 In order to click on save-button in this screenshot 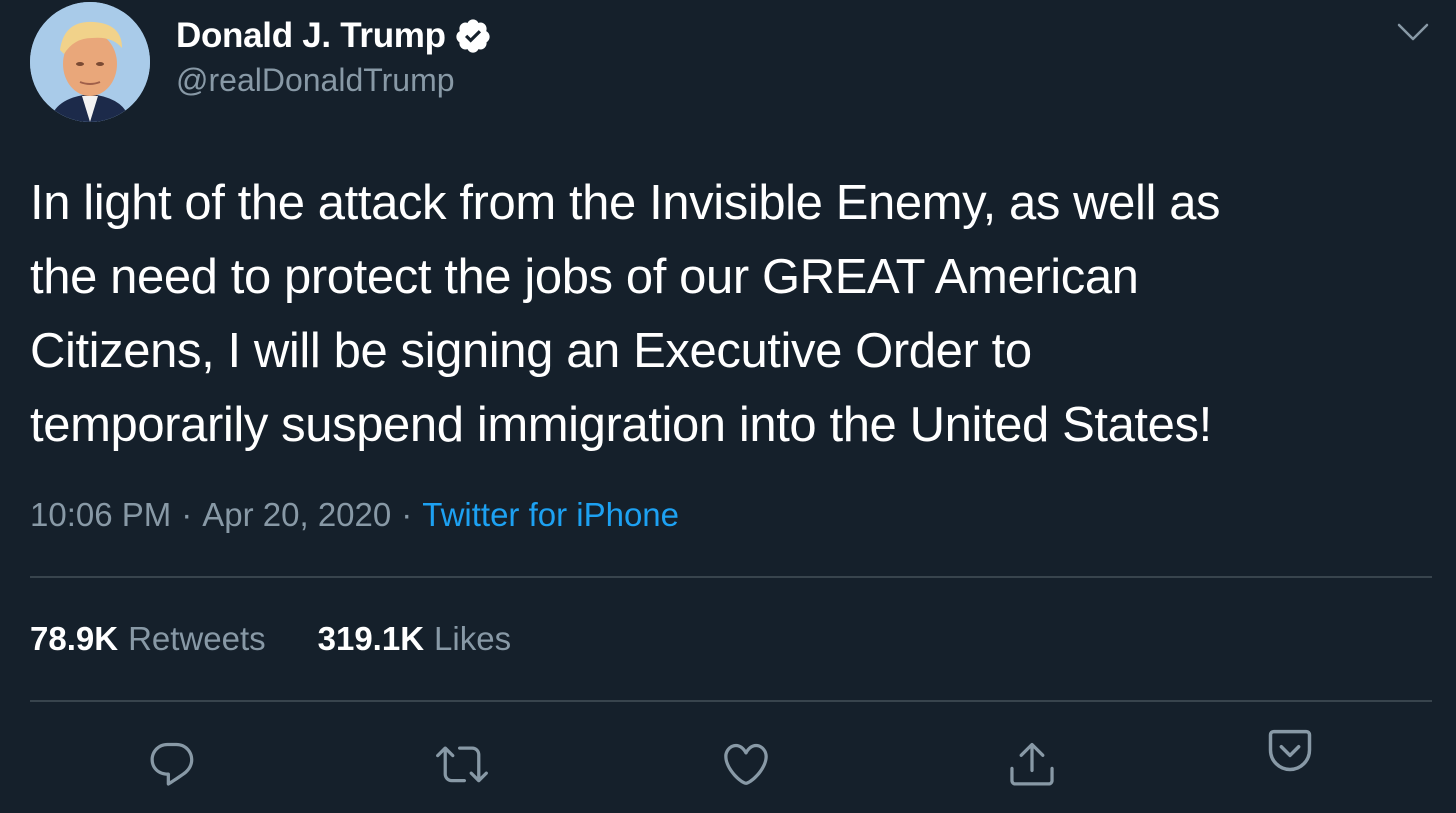, I will do `click(1290, 750)`.